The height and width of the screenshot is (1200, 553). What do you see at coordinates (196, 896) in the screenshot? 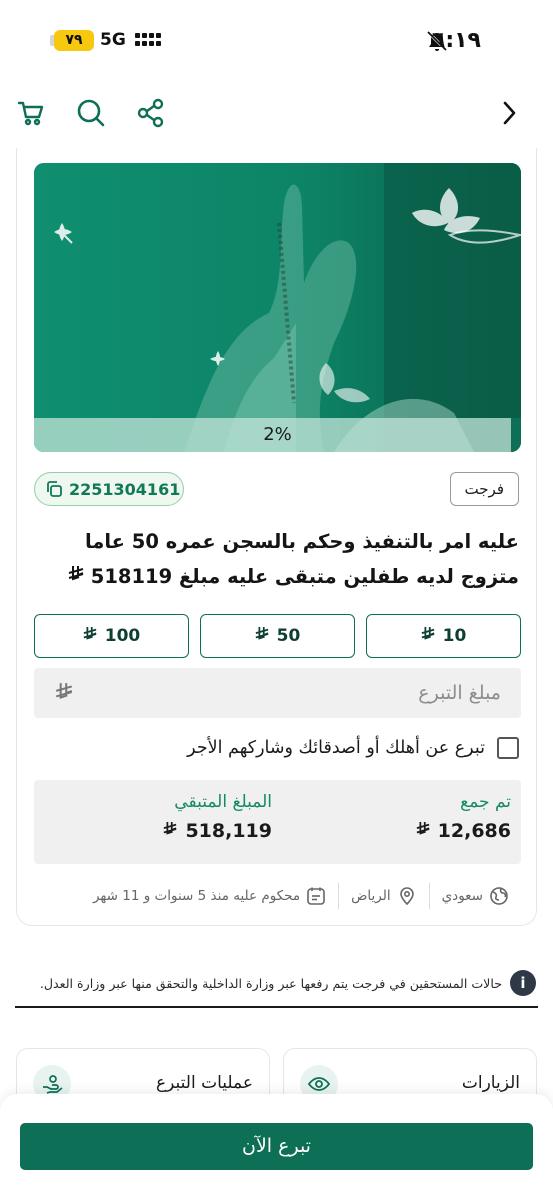
I see `sentence-text: محكوم عليه منذ 5 سنوات و 11 شهر` at bounding box center [196, 896].